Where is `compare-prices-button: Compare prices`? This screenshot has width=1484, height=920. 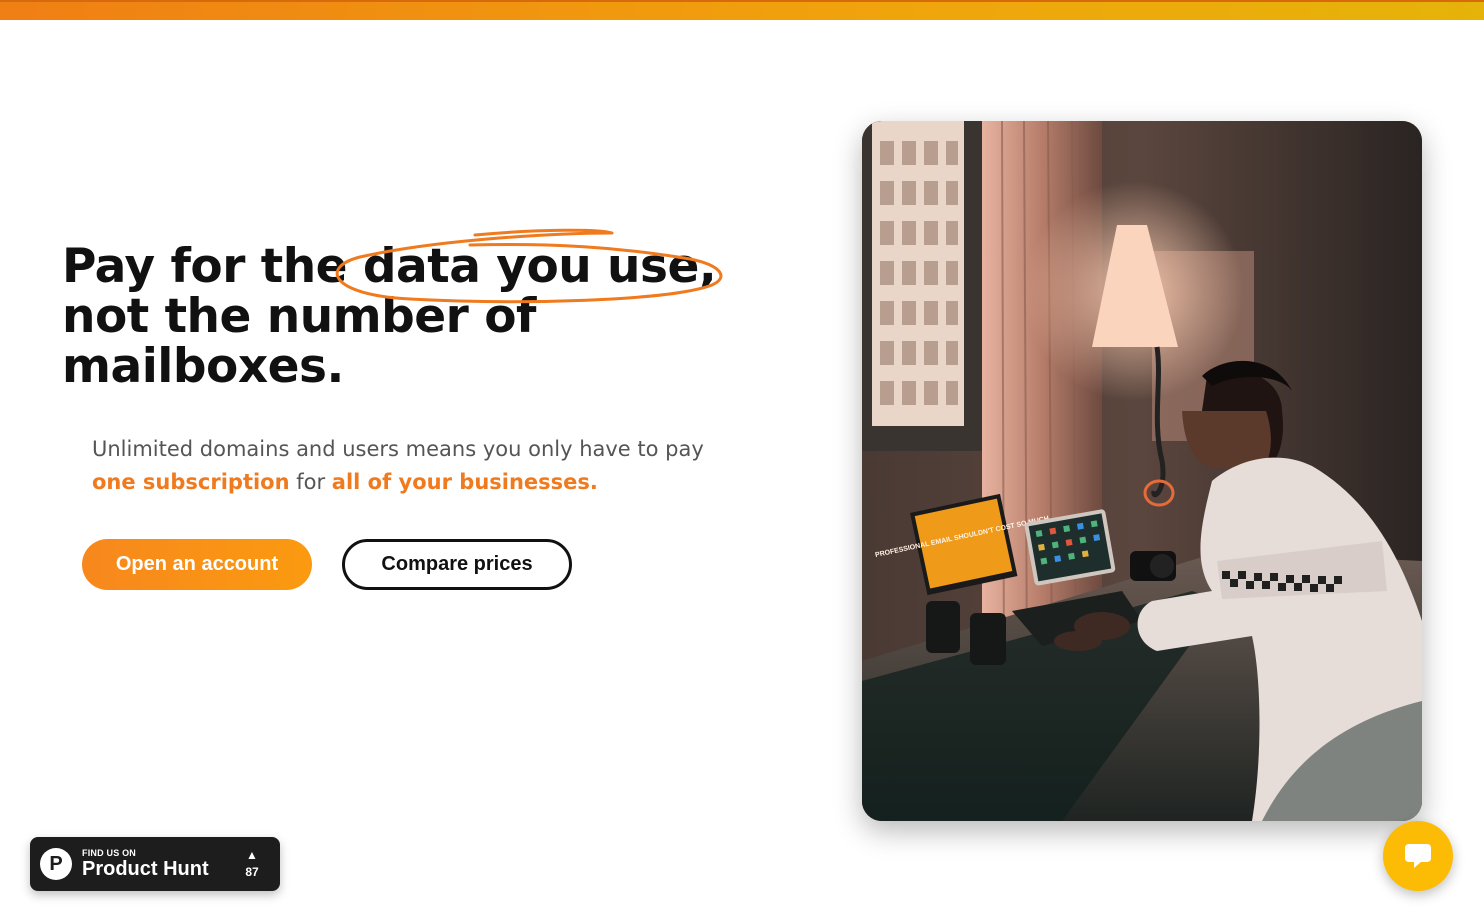 compare-prices-button: Compare prices is located at coordinates (457, 564).